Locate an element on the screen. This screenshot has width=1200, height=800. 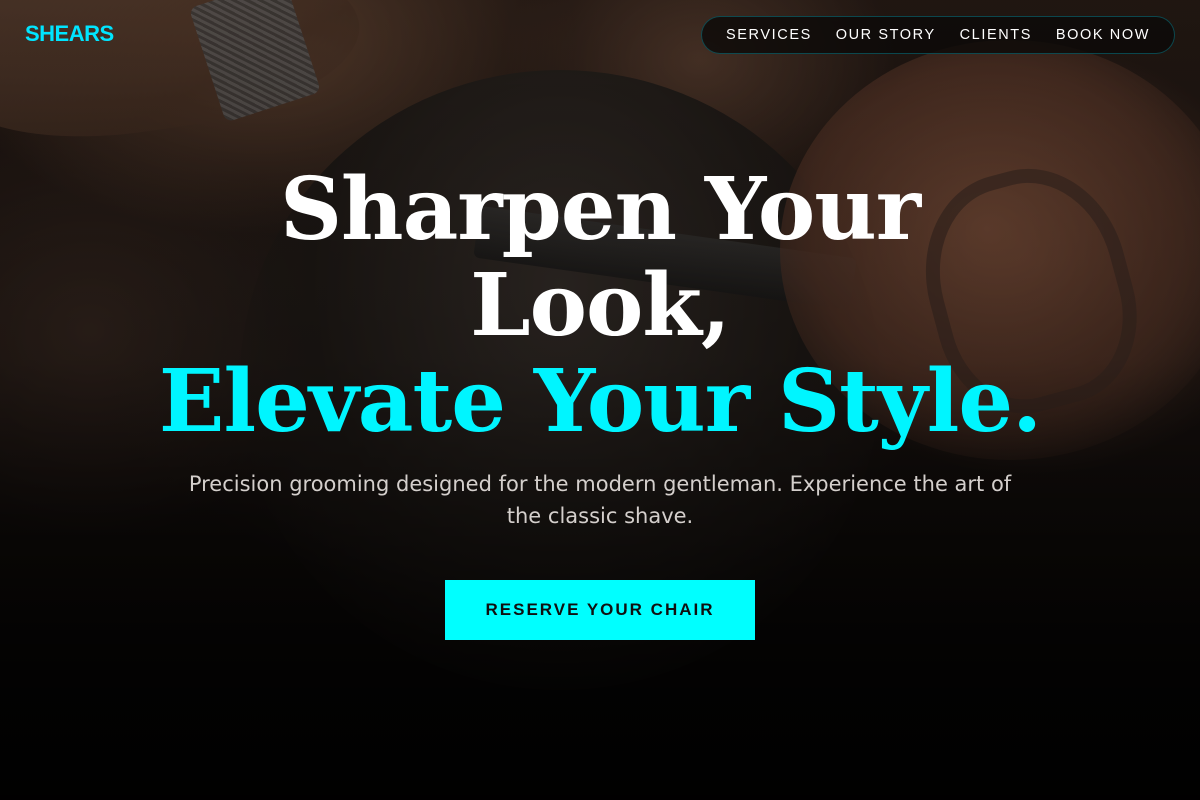
nav-item-book-now: BOOK NOW is located at coordinates (1103, 35).